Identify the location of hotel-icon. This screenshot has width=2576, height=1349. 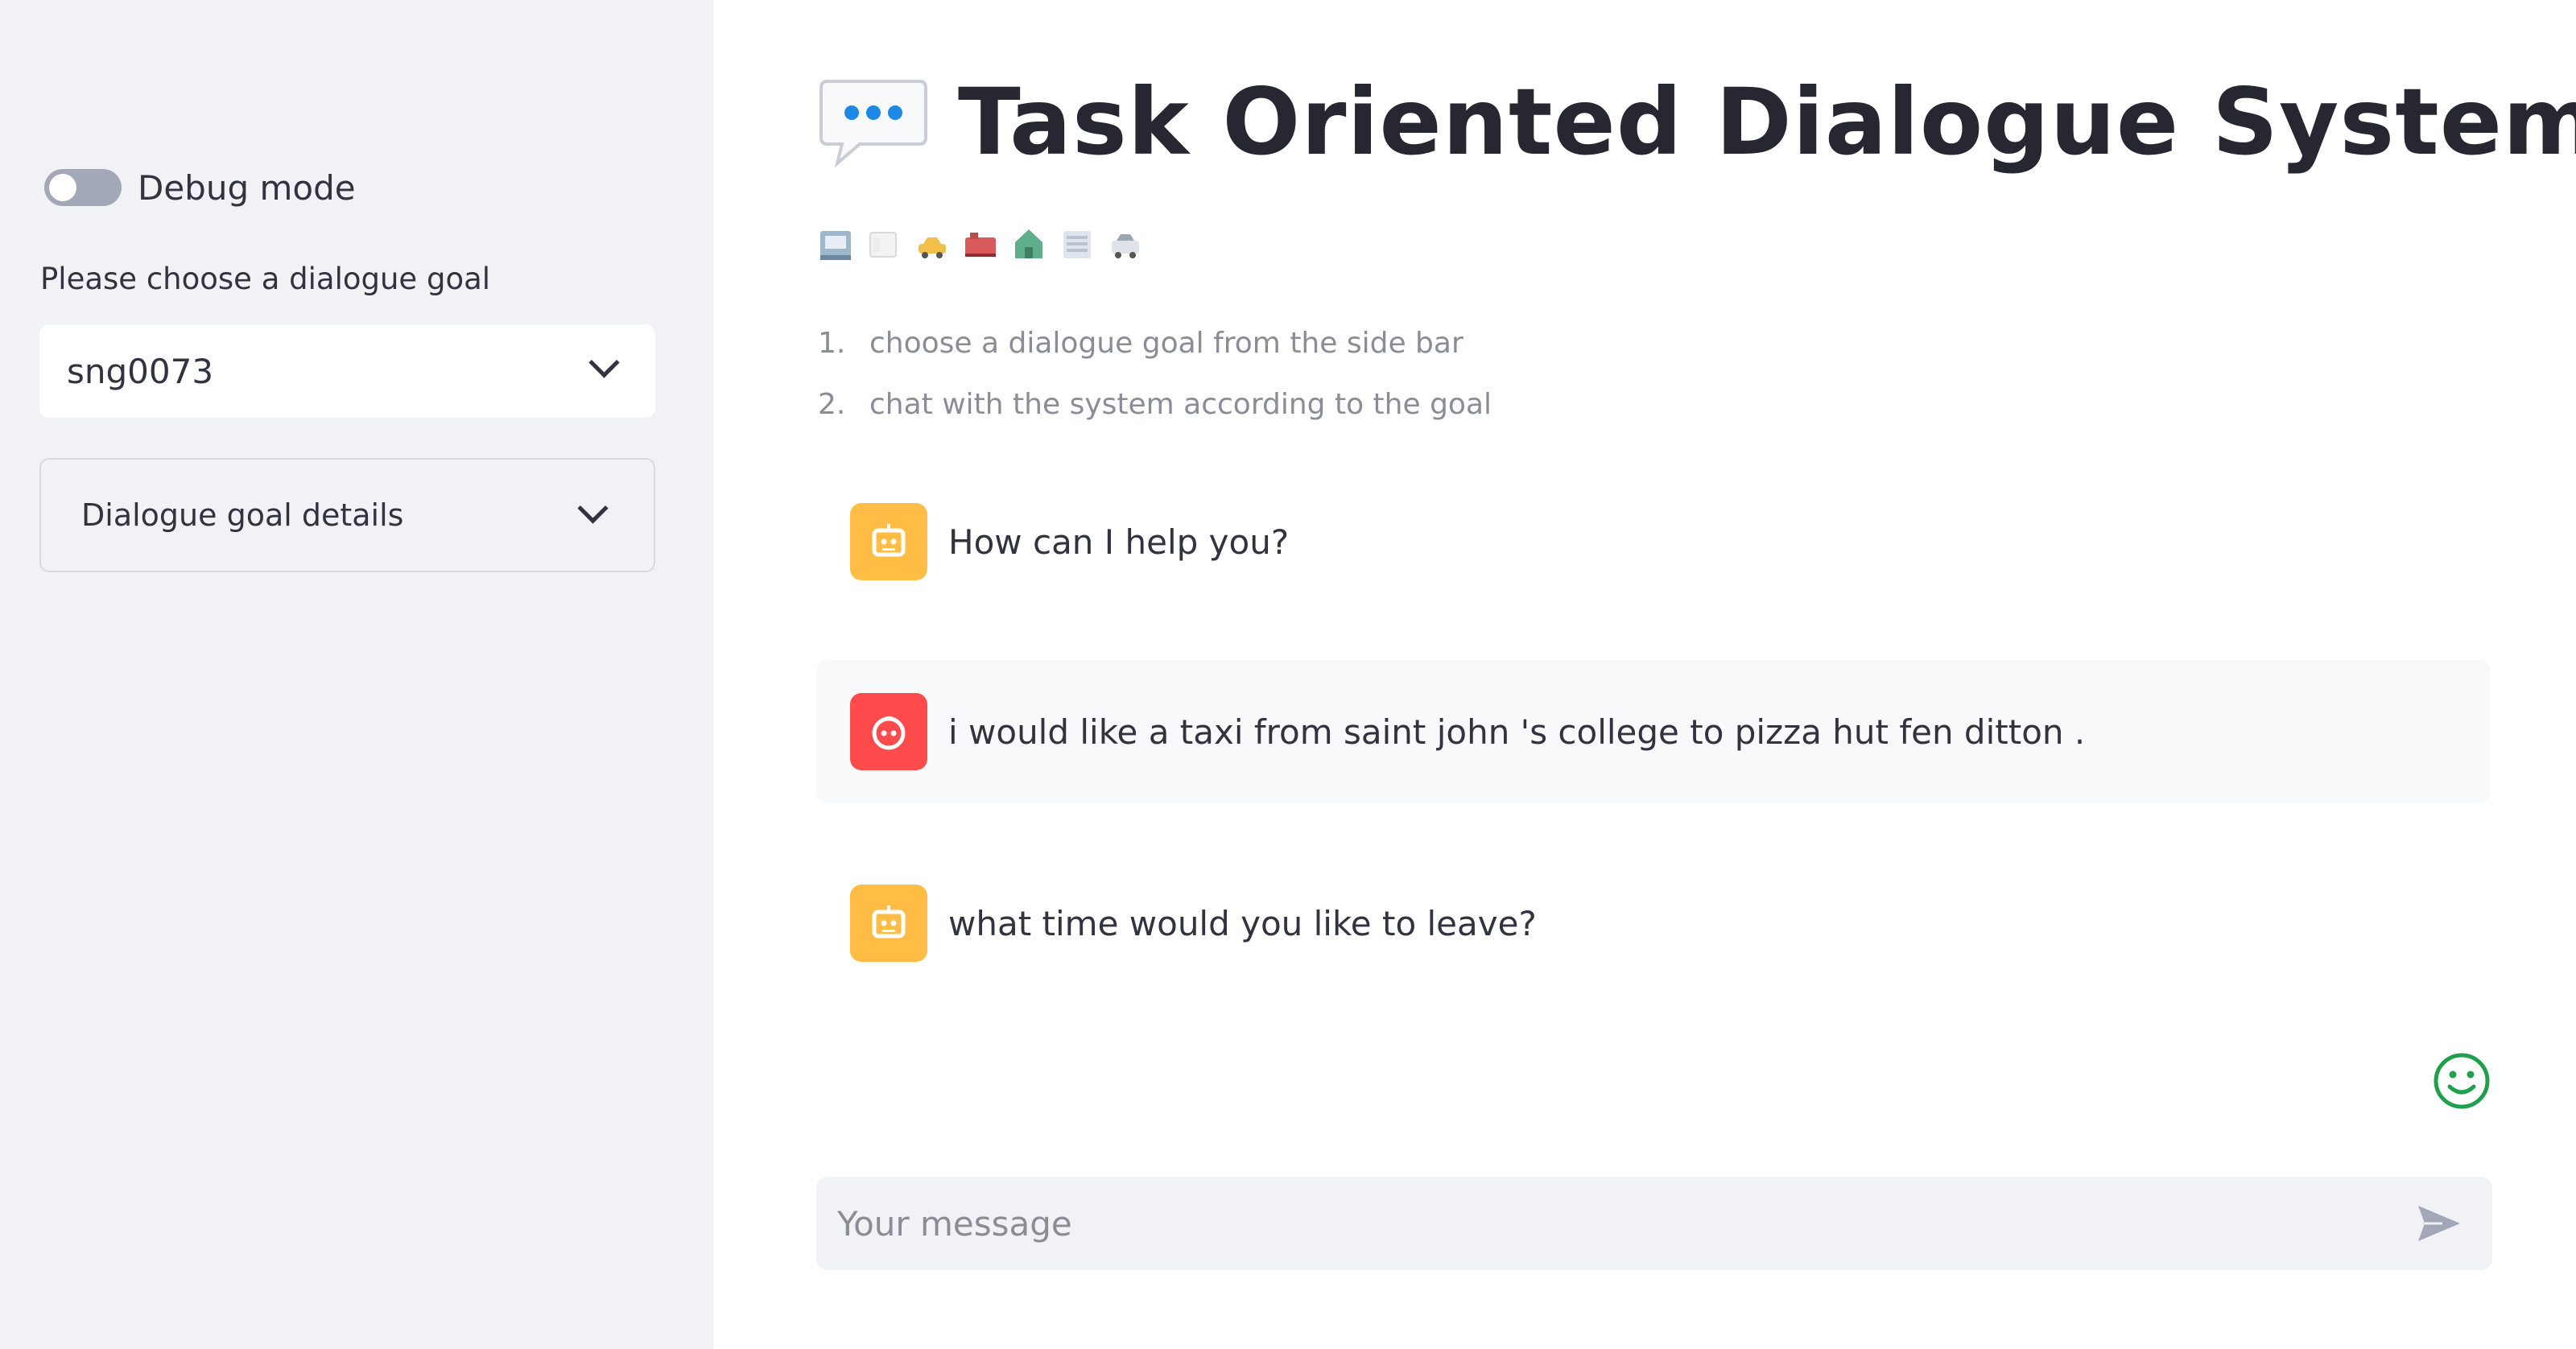
(835, 245).